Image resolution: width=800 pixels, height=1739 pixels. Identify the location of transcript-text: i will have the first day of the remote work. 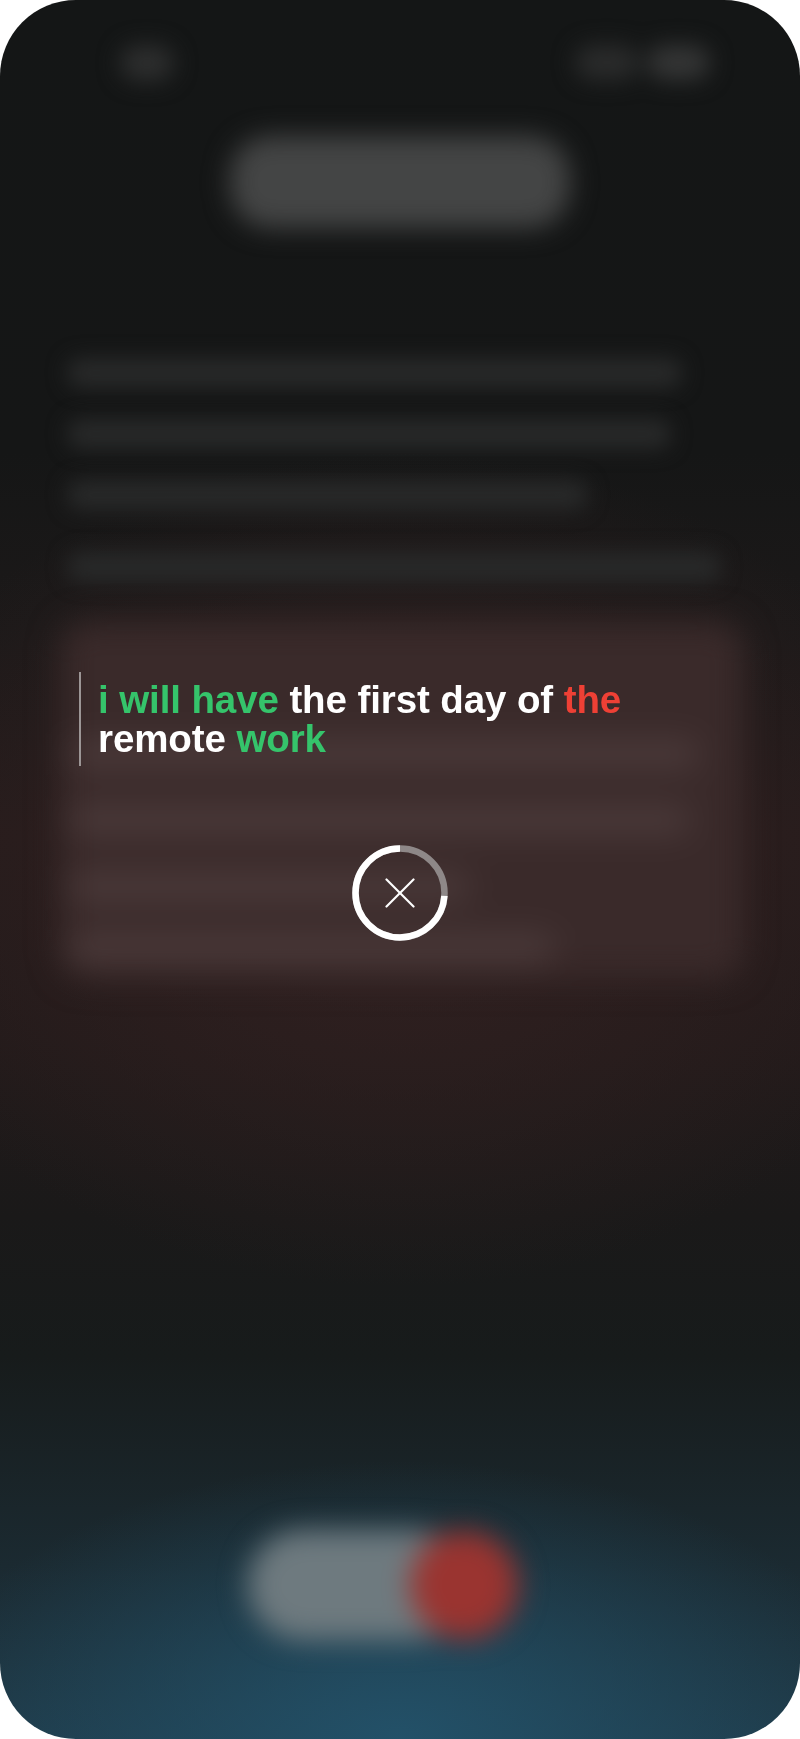
(360, 719).